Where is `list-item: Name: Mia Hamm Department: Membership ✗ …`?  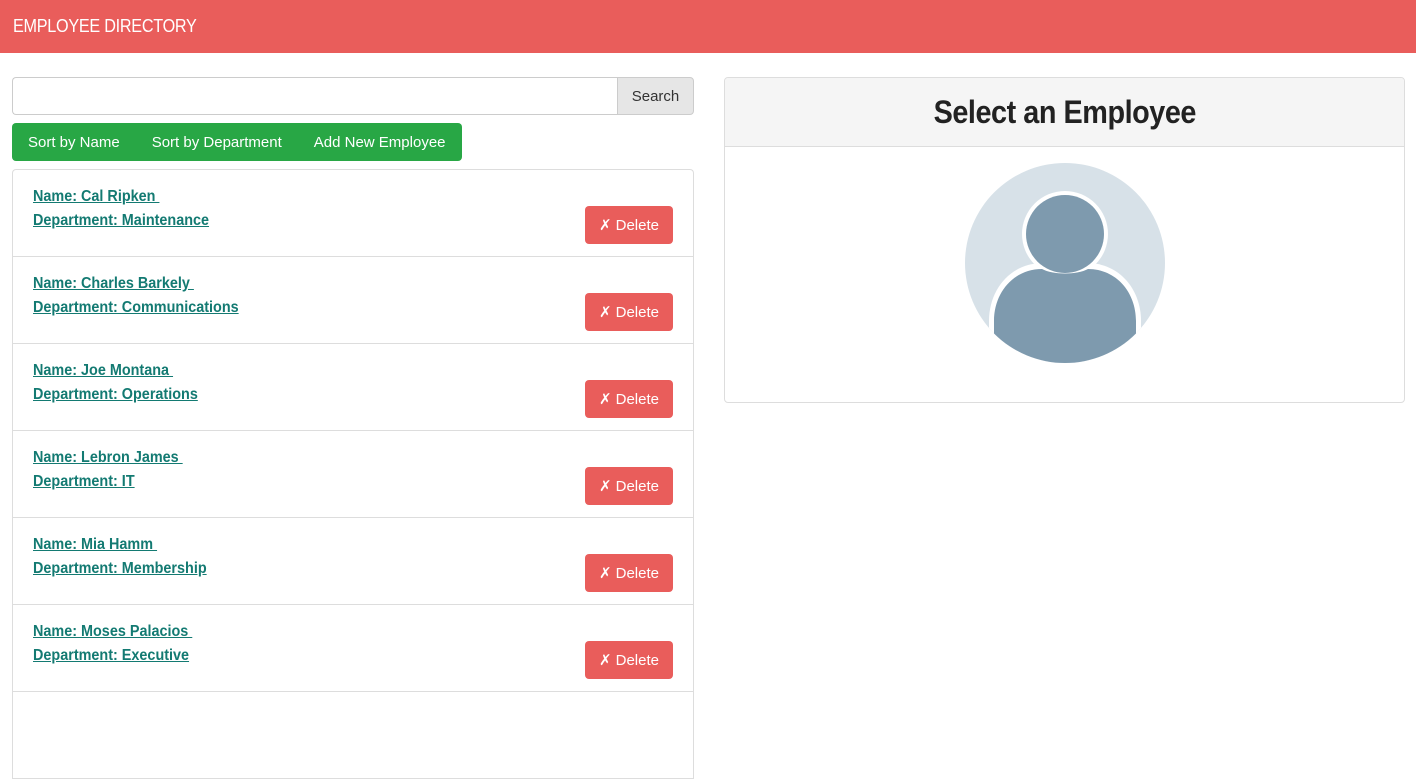 list-item: Name: Mia Hamm Department: Membership ✗ … is located at coordinates (353, 561).